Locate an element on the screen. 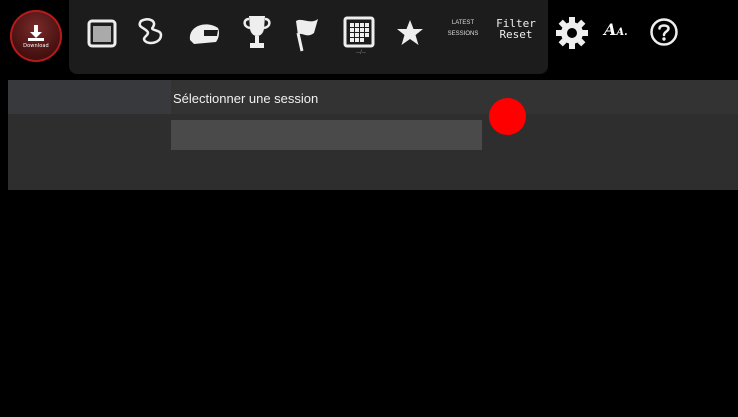 The height and width of the screenshot is (417, 738). download-label: Download is located at coordinates (36, 45).